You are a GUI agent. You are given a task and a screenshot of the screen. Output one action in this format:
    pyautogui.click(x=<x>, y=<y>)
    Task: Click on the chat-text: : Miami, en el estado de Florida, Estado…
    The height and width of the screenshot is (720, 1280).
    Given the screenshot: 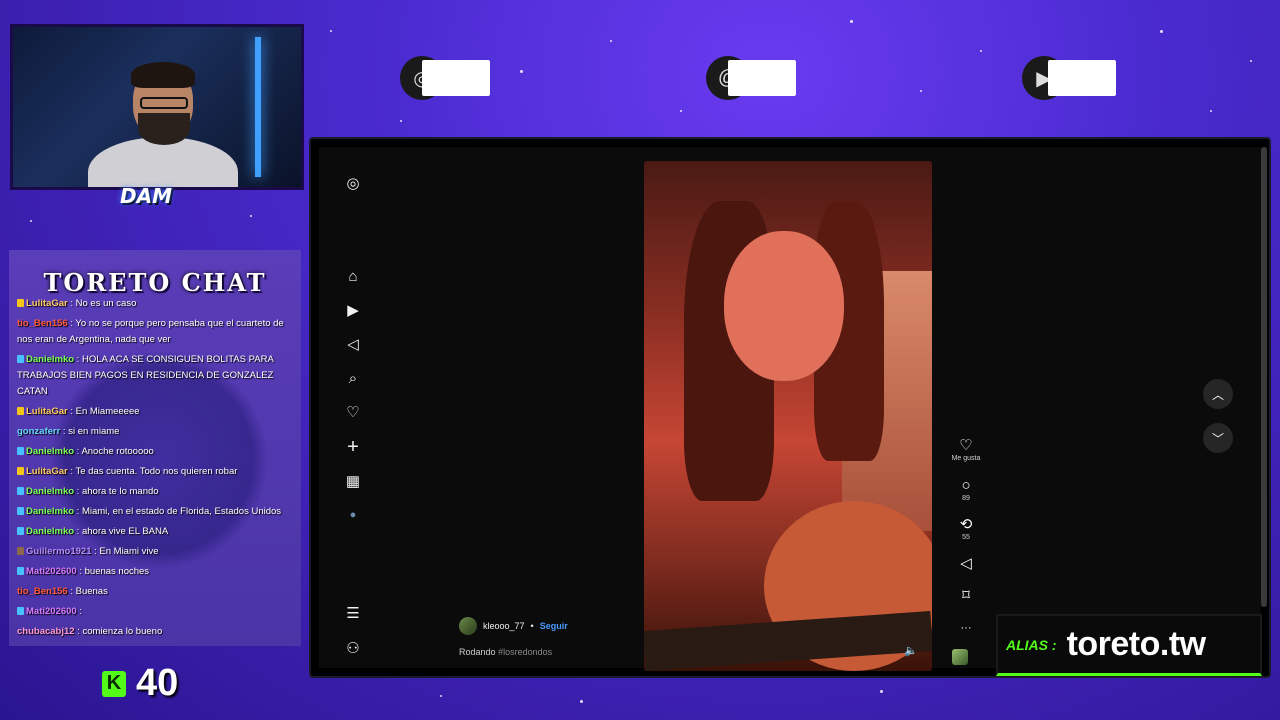 What is the action you would take?
    pyautogui.click(x=178, y=511)
    